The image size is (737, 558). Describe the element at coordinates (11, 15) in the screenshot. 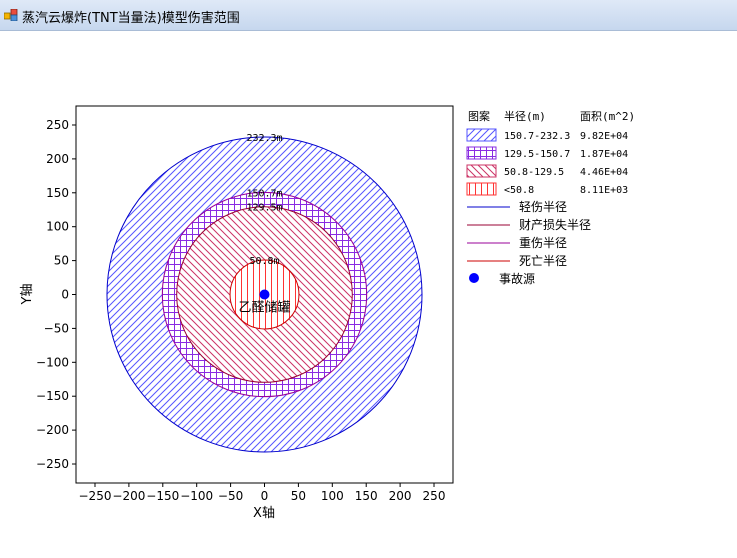

I see `app-icon` at that location.